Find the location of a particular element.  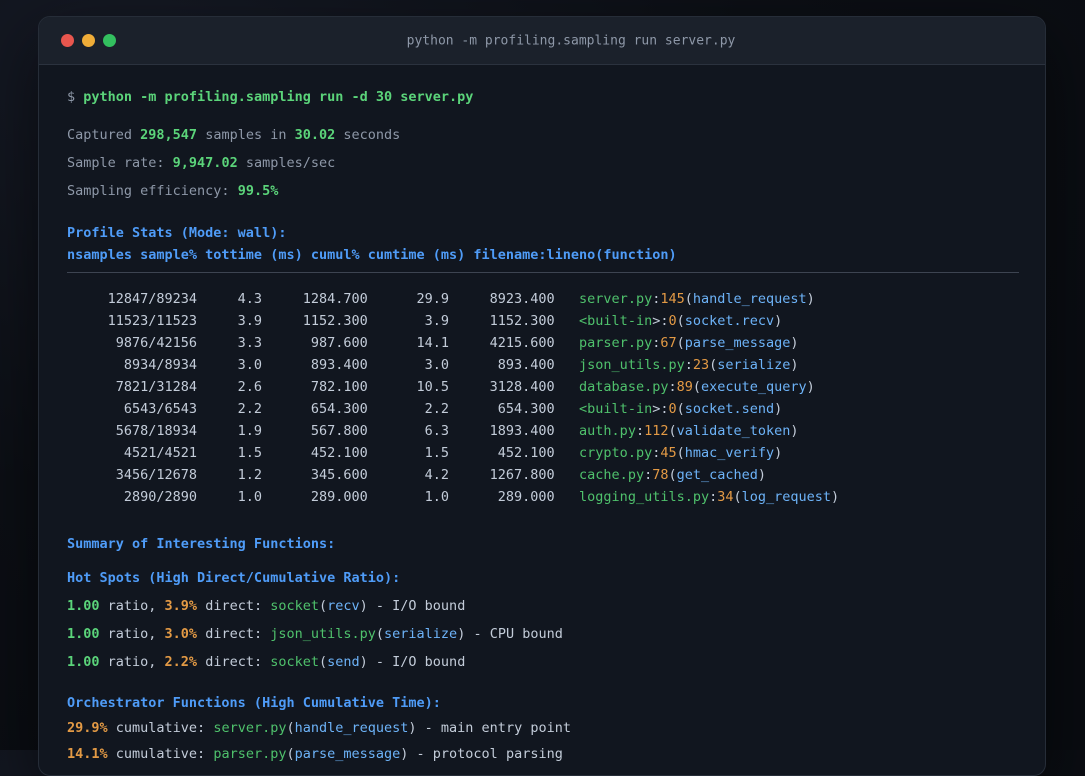

text-segment: samples/sec is located at coordinates (286, 163).